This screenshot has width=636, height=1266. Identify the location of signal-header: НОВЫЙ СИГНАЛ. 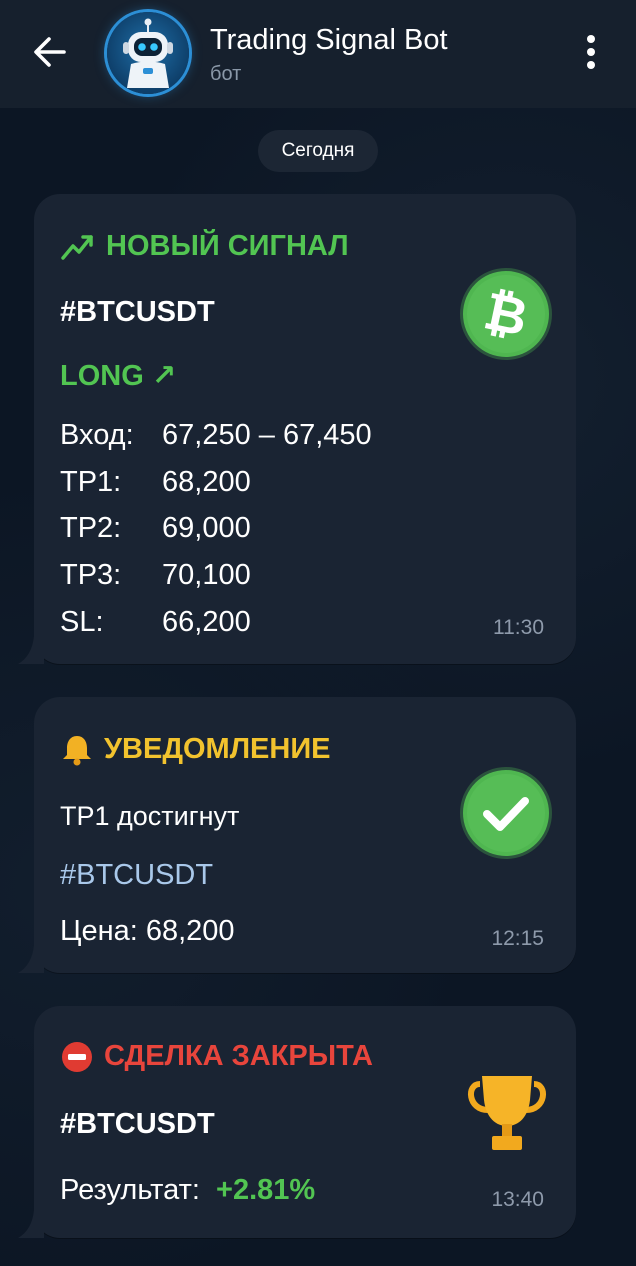
(204, 246).